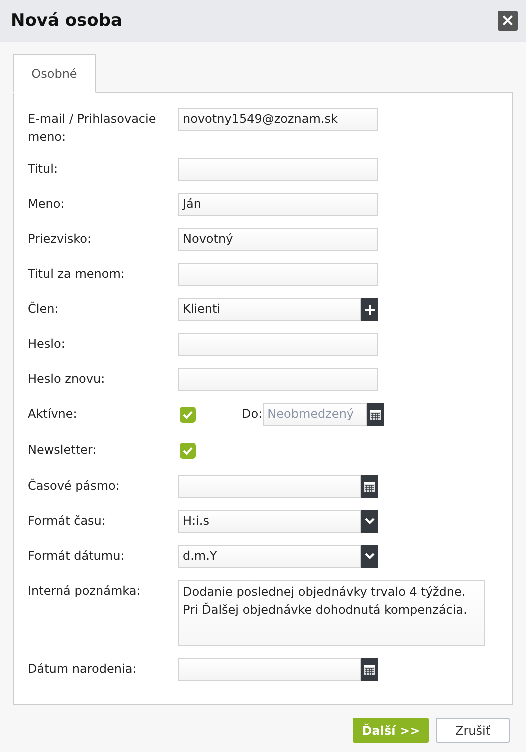 The height and width of the screenshot is (752, 526). Describe the element at coordinates (77, 274) in the screenshot. I see `field-label: Titul za menom:` at that location.